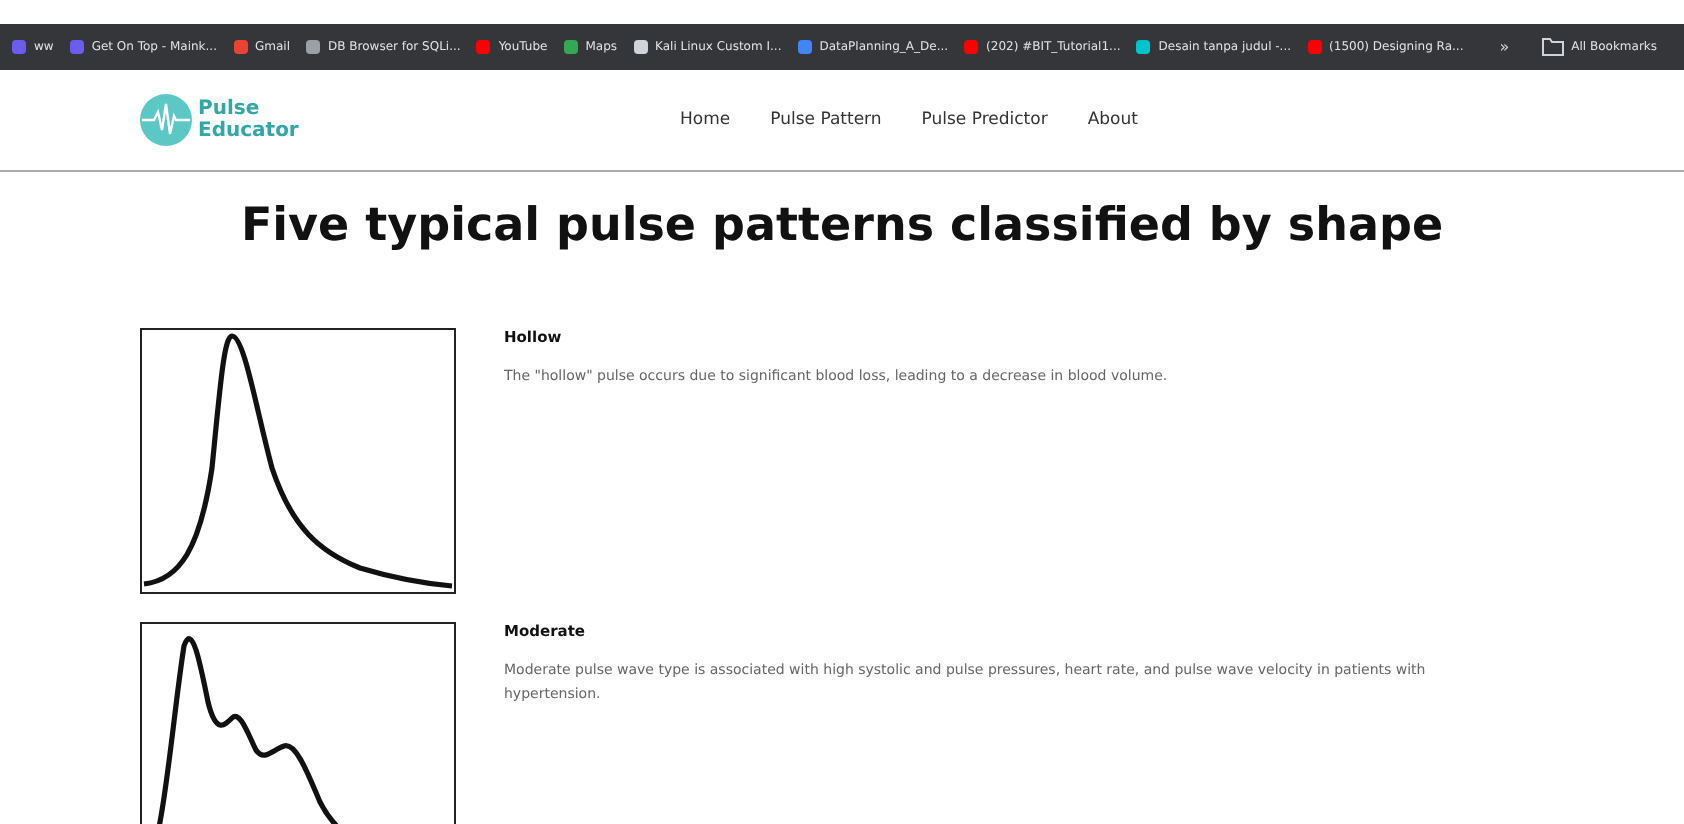 This screenshot has height=824, width=1684. I want to click on page-title: Five typical pulse patterns classified by shape, so click(842, 228).